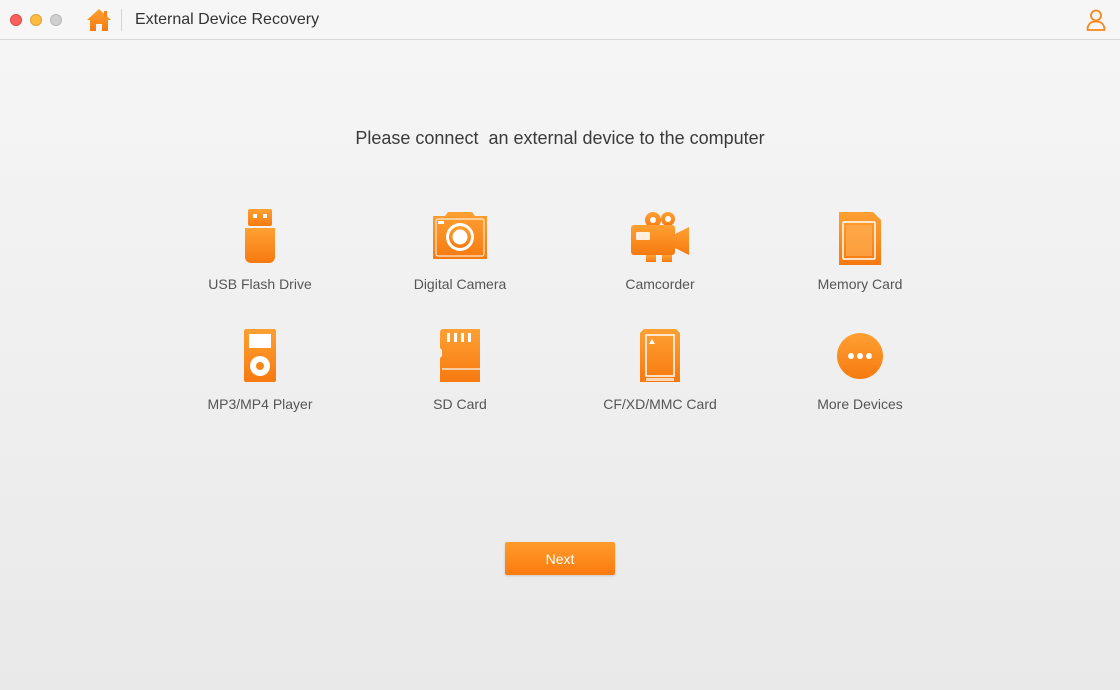  What do you see at coordinates (260, 238) in the screenshot?
I see `usb-flash-drive-icon` at bounding box center [260, 238].